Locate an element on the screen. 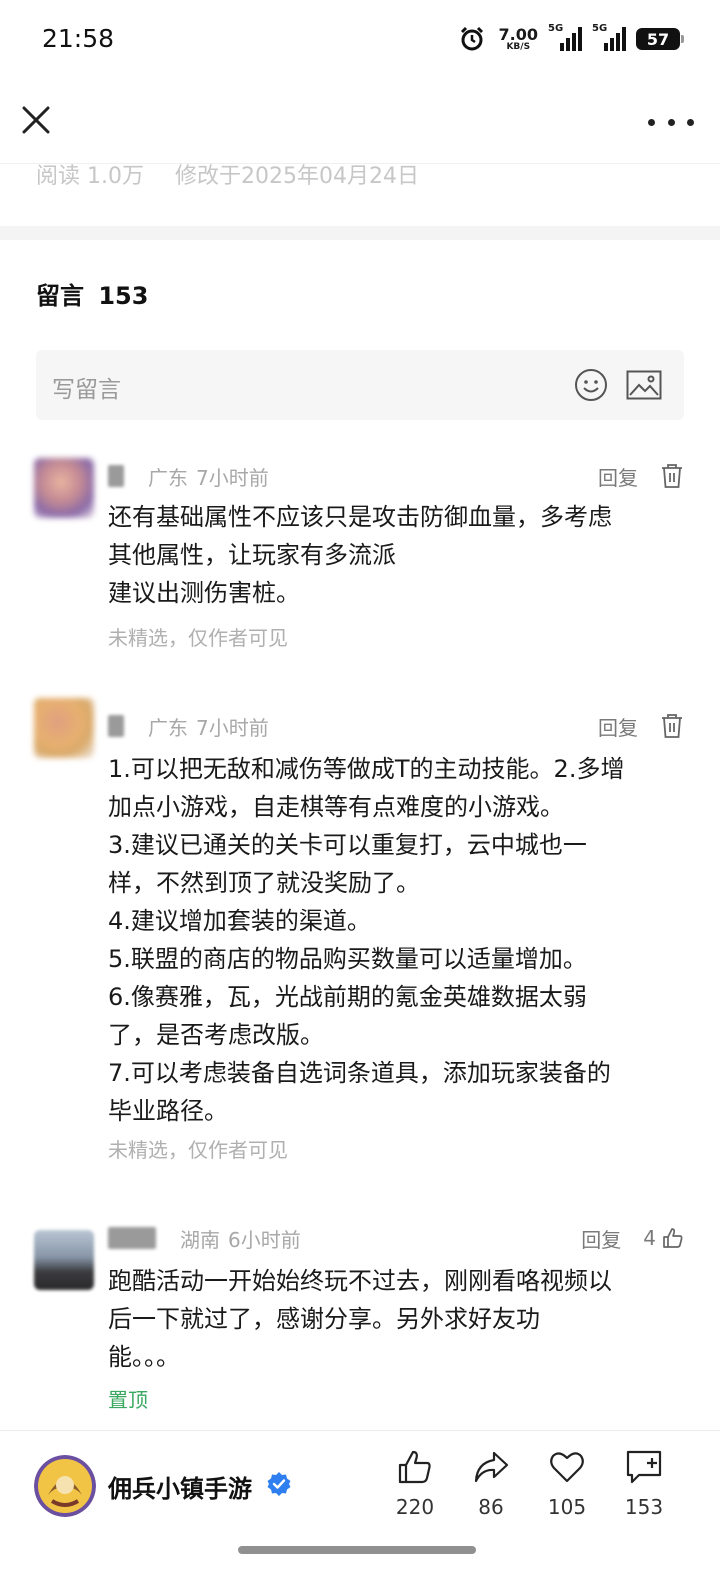 Image resolution: width=720 pixels, height=1584 pixels. comment-line: 跑酷活动一开始始终玩不过去，刚刚看咯视频以 is located at coordinates (360, 1281).